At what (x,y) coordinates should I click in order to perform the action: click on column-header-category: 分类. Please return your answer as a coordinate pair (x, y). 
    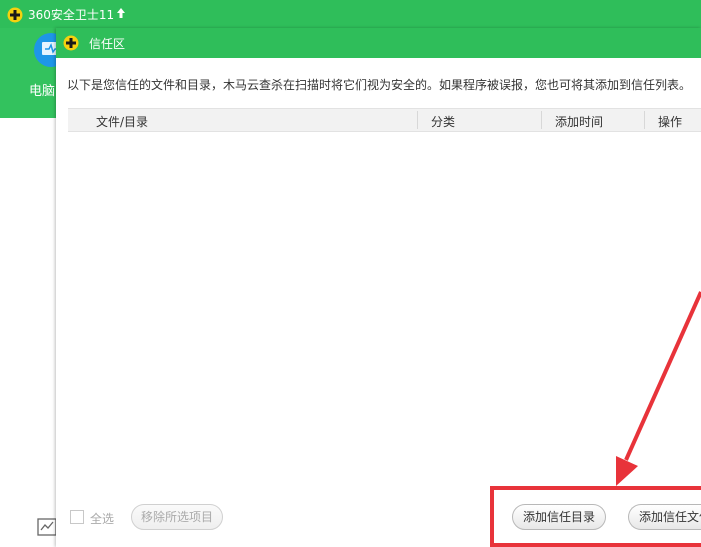
    Looking at the image, I should click on (443, 121).